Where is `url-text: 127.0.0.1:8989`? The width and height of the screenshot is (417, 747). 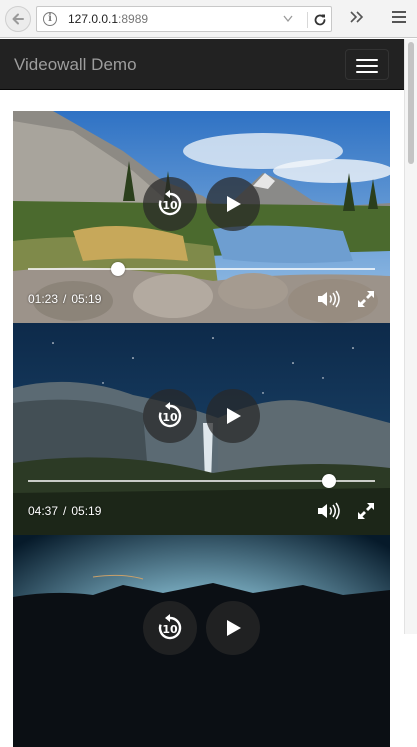
url-text: 127.0.0.1:8989 is located at coordinates (108, 19).